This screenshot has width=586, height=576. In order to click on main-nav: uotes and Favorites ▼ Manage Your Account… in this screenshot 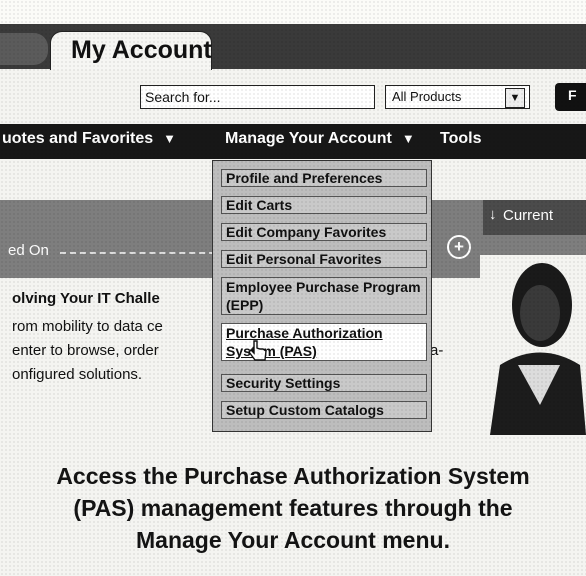, I will do `click(293, 141)`.